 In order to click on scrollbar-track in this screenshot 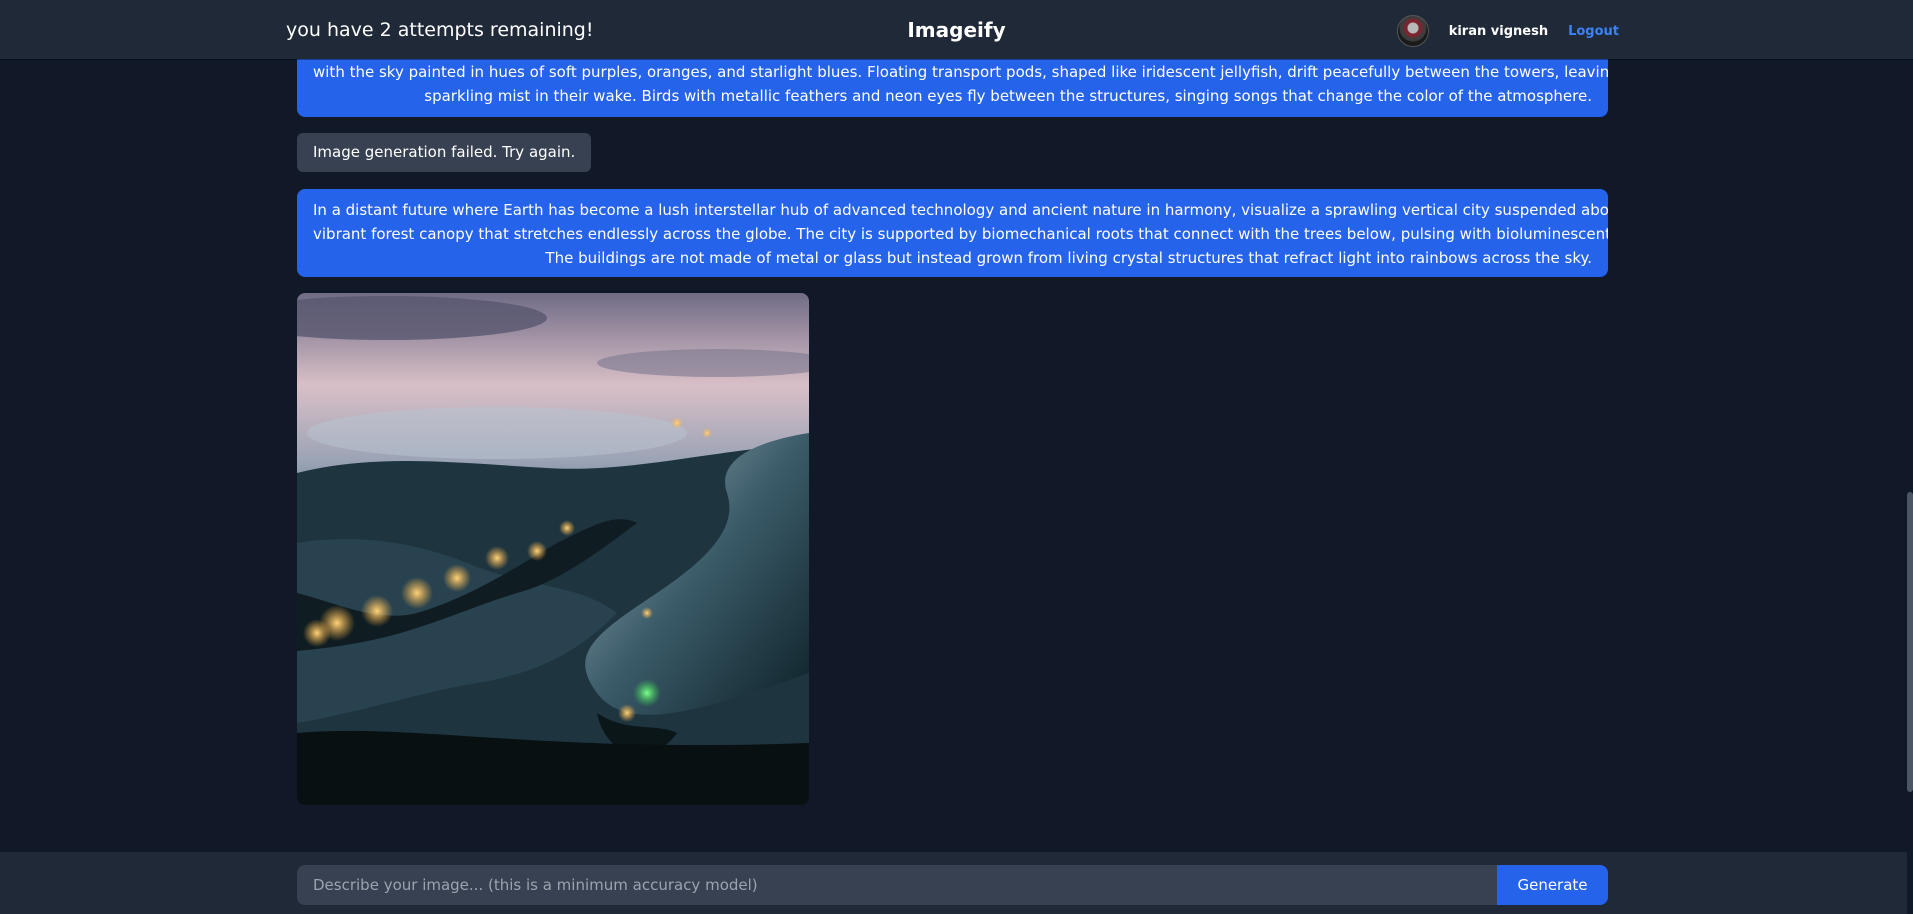, I will do `click(1910, 457)`.